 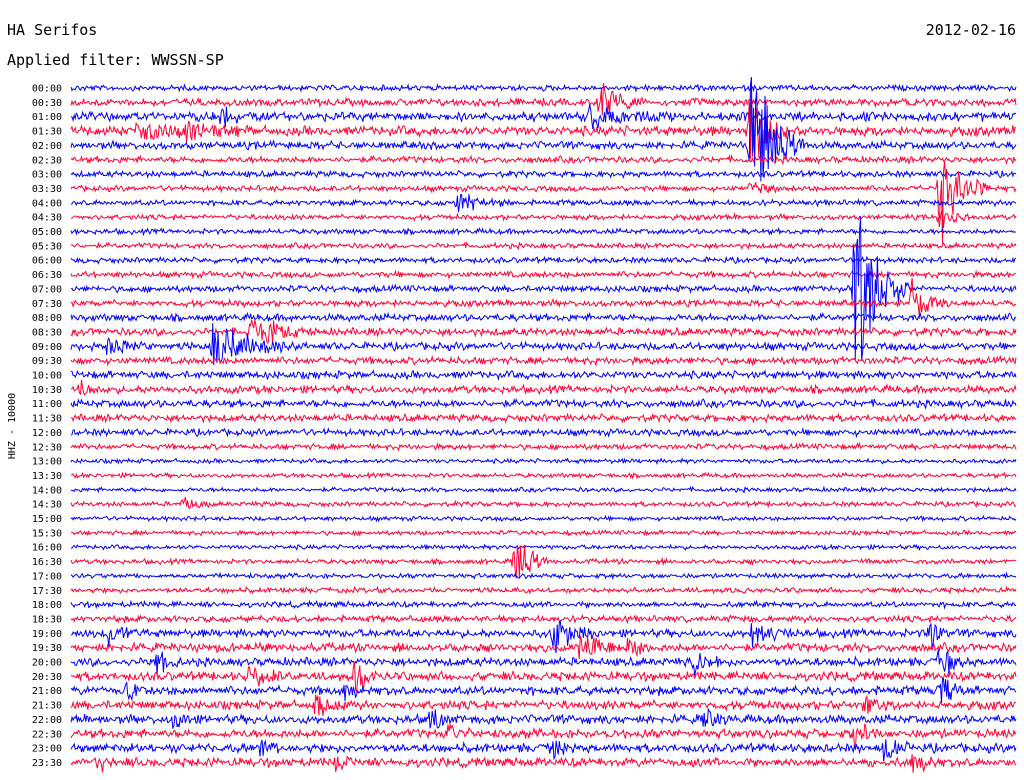 What do you see at coordinates (47, 404) in the screenshot?
I see `time-tick-label: 11:00` at bounding box center [47, 404].